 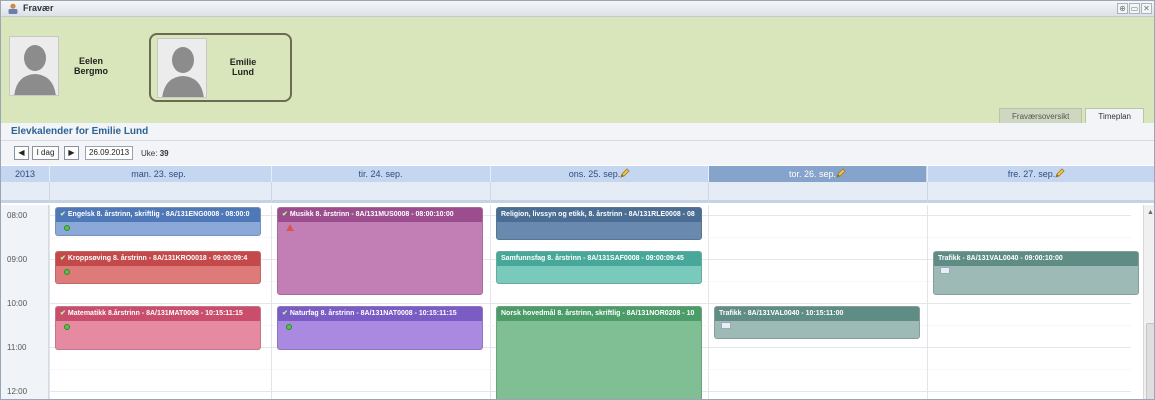 I want to click on today-button: I dag, so click(x=45, y=153).